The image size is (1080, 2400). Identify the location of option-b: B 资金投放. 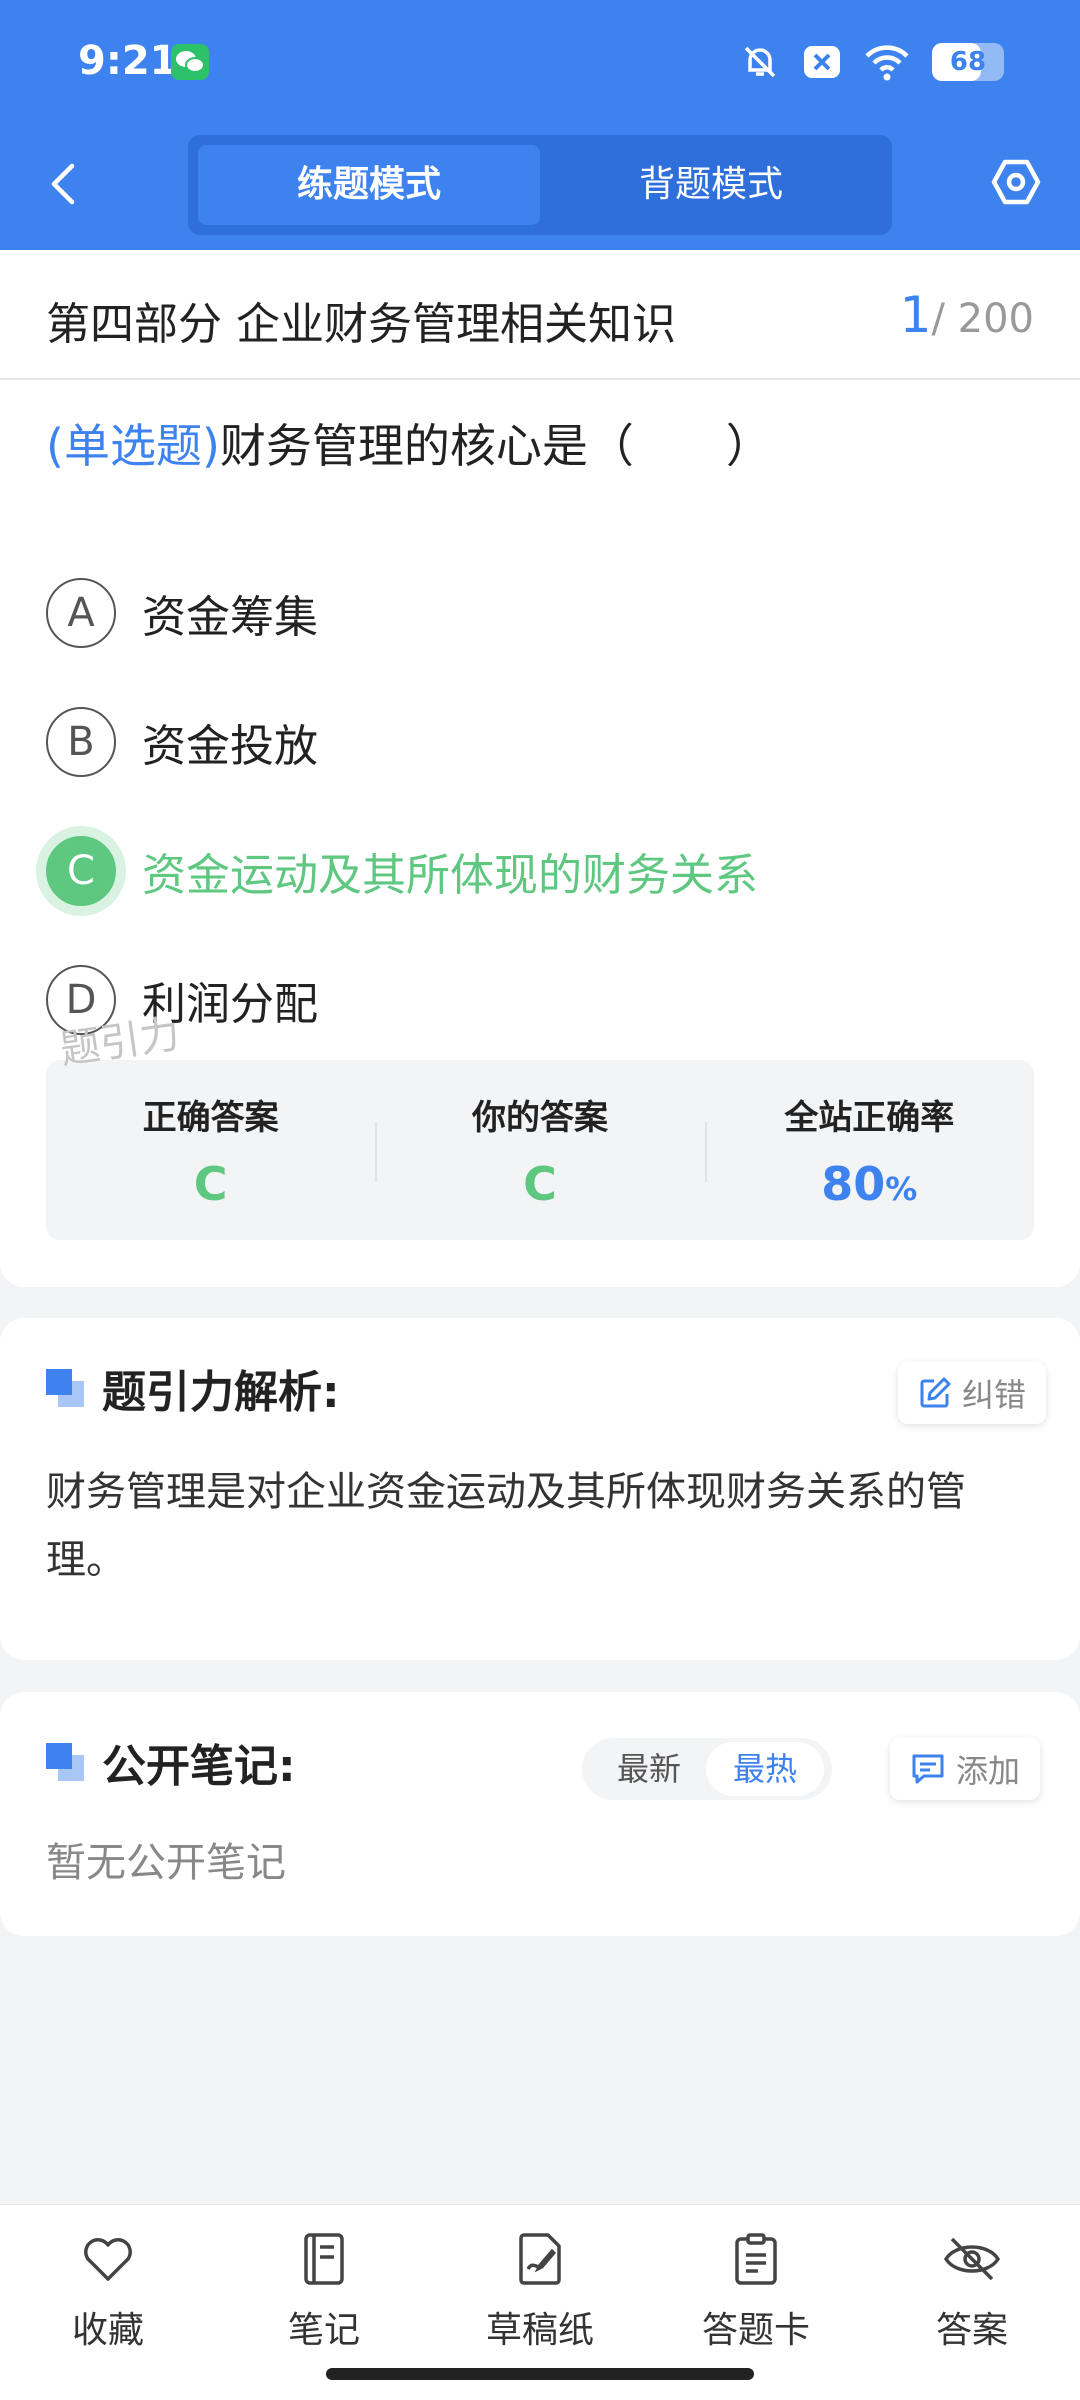
(182, 742).